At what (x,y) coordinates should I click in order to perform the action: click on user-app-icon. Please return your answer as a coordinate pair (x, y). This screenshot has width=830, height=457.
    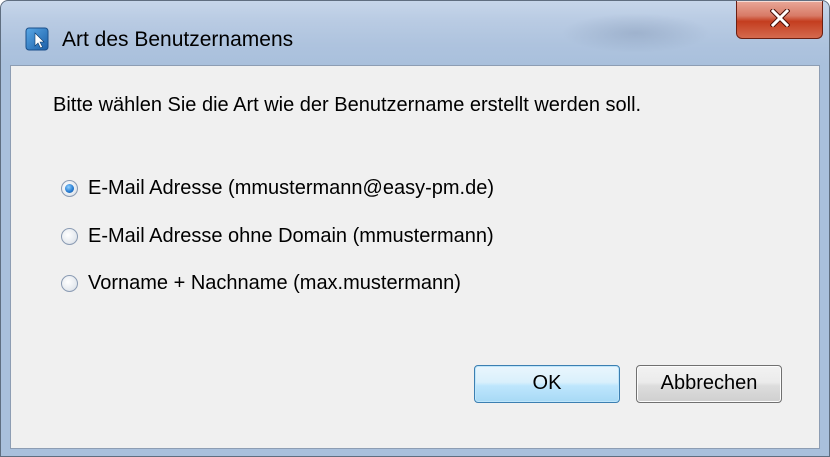
    Looking at the image, I should click on (37, 39).